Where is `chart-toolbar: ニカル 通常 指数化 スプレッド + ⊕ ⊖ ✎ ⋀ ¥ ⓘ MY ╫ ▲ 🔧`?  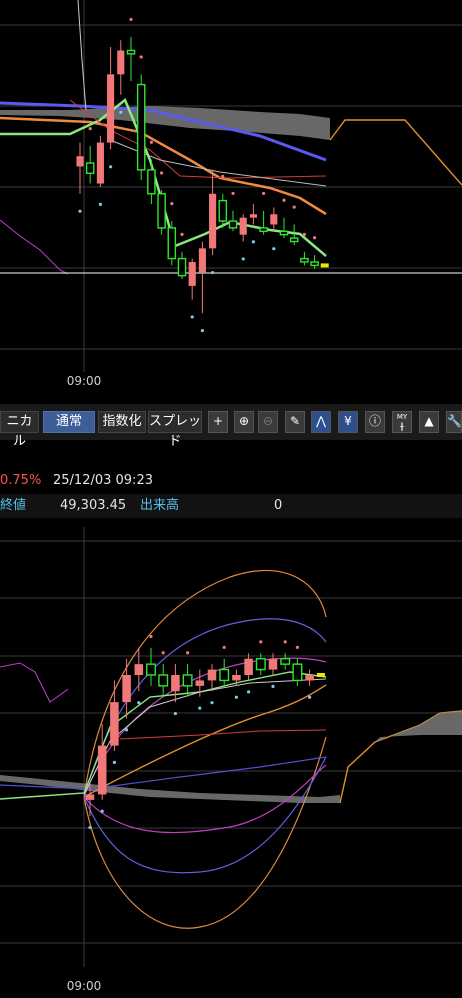 chart-toolbar: ニカル 通常 指数化 スプレッド + ⊕ ⊖ ✎ ⋀ ¥ ⓘ MY ╫ ▲ 🔧 is located at coordinates (231, 426).